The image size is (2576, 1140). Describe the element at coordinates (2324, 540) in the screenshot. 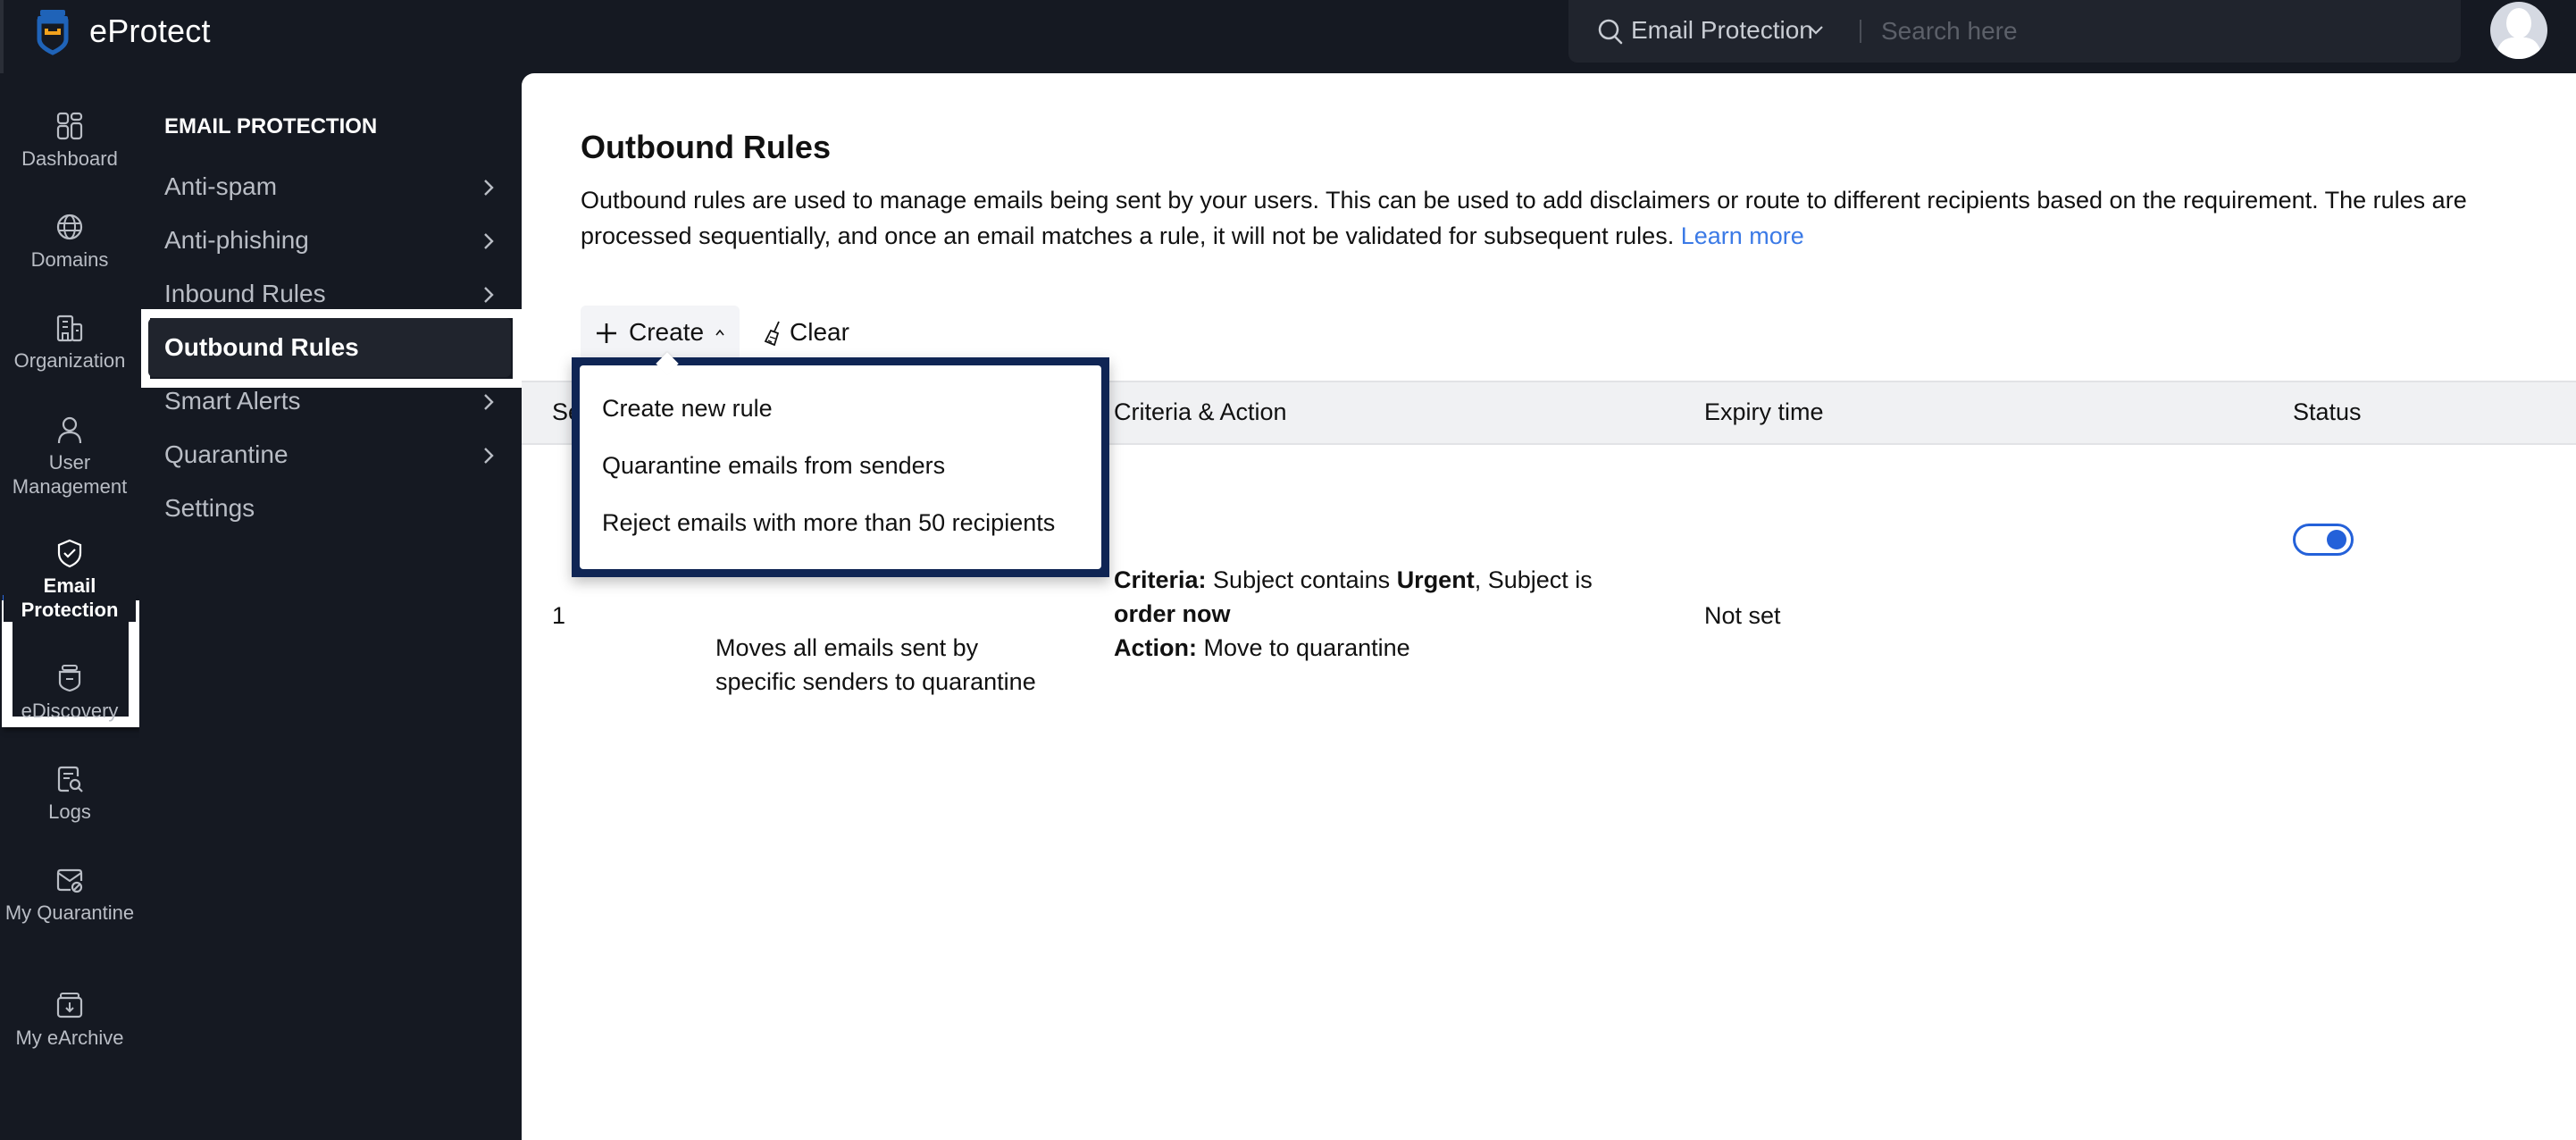

I see `rule-status-toggle` at that location.